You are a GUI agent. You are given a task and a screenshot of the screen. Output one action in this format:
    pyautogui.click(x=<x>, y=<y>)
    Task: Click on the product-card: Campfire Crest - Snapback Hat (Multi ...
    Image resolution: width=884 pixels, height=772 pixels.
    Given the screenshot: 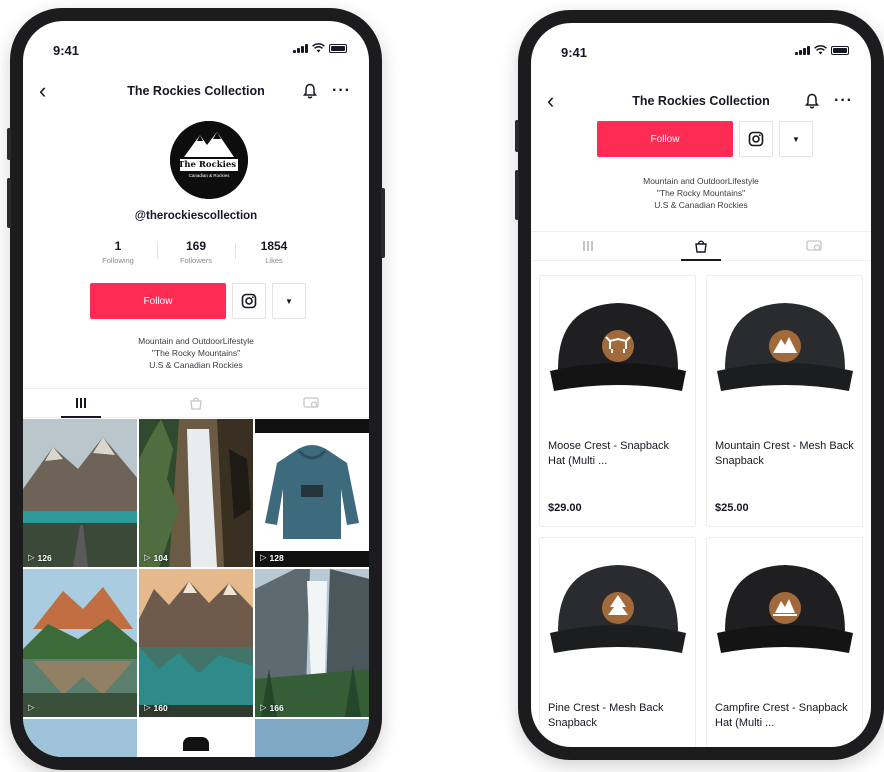 What is the action you would take?
    pyautogui.click(x=784, y=642)
    